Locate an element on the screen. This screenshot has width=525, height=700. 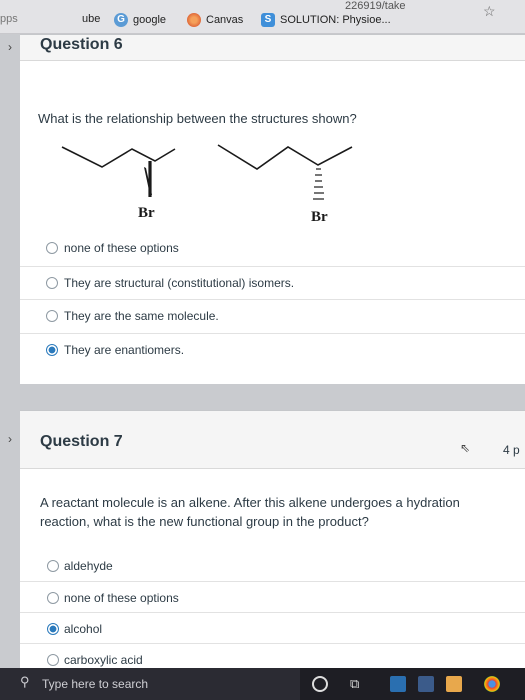
bookmark-google: G google is located at coordinates (140, 20).